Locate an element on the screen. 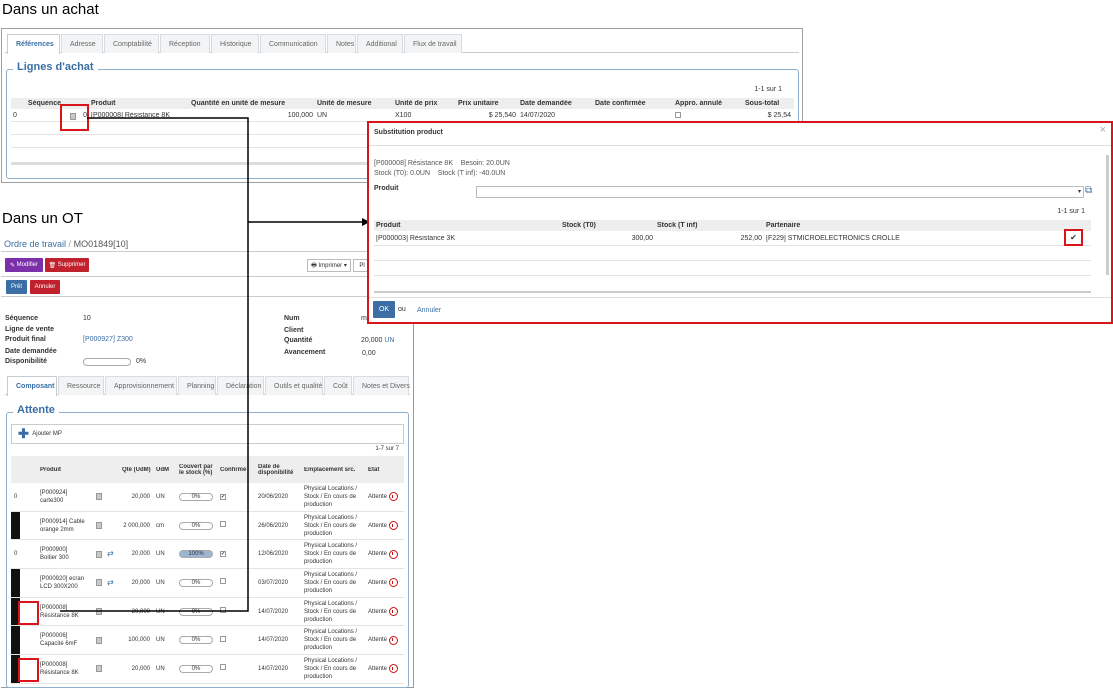 This screenshot has height=688, width=1113. ok-button: OK is located at coordinates (384, 309).